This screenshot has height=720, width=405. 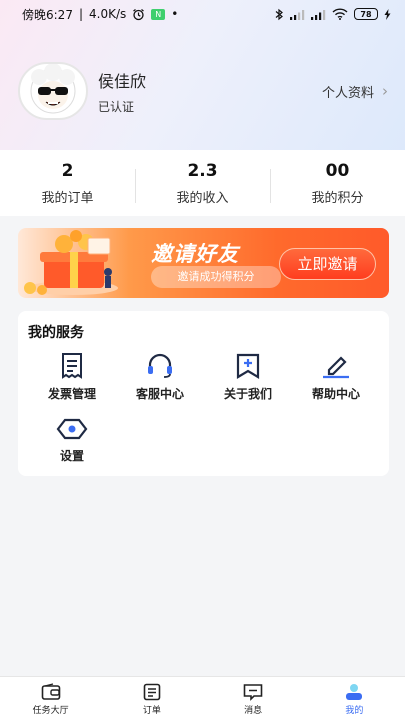 What do you see at coordinates (337, 183) in the screenshot?
I see `stat-points: 00 我的积分` at bounding box center [337, 183].